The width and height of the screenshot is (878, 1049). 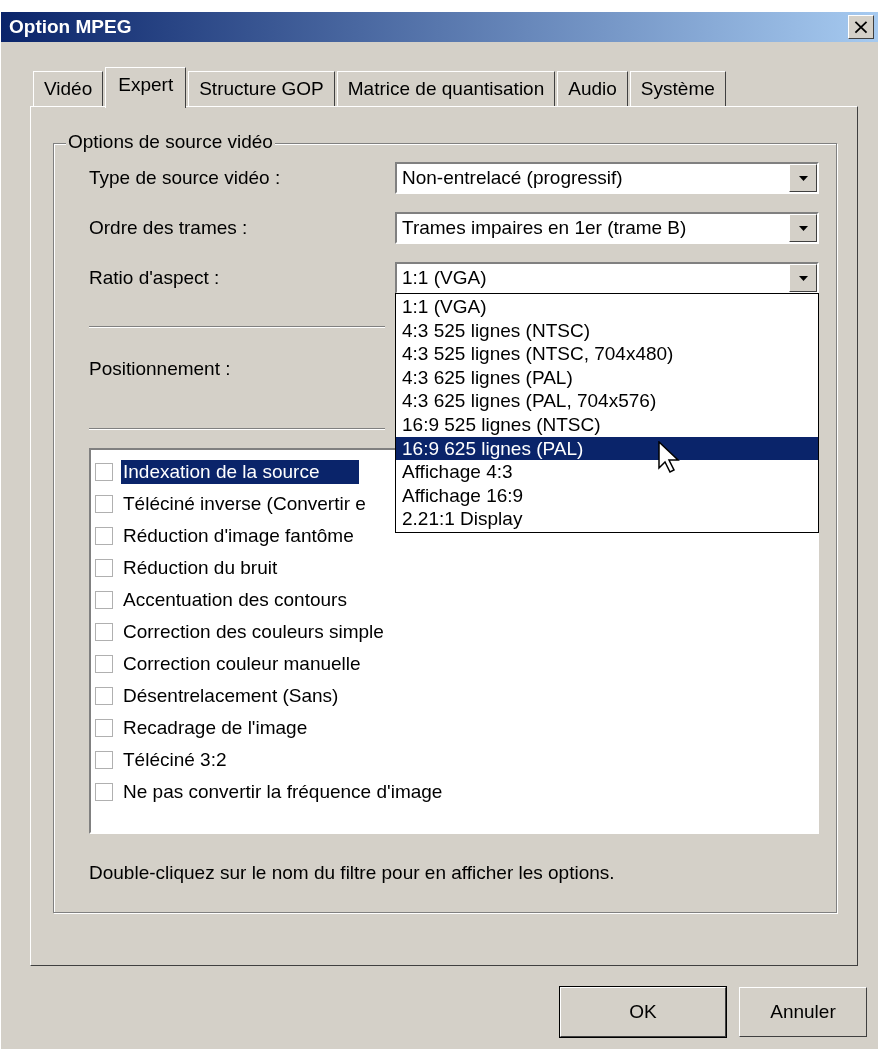 I want to click on field-label: Positionnement :, so click(x=160, y=369).